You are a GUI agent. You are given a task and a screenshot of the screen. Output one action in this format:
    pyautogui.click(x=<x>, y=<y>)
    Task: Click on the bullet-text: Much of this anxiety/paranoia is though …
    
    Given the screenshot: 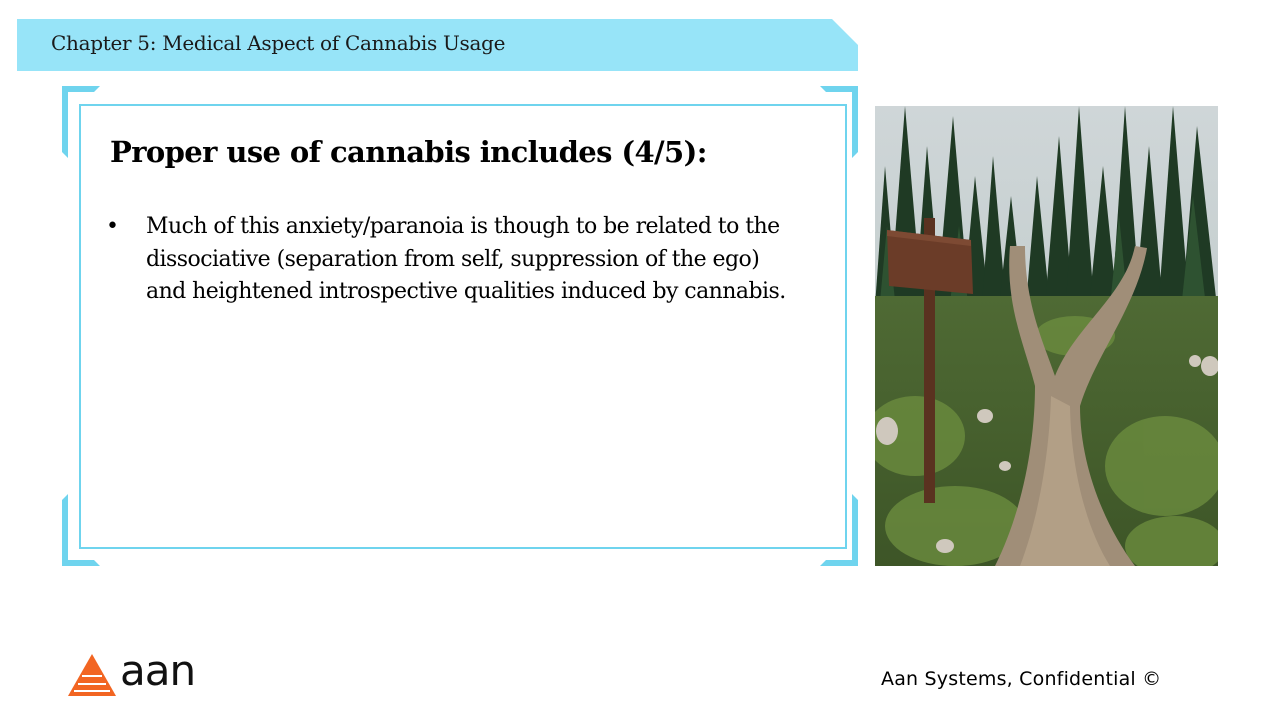 What is the action you would take?
    pyautogui.click(x=466, y=259)
    